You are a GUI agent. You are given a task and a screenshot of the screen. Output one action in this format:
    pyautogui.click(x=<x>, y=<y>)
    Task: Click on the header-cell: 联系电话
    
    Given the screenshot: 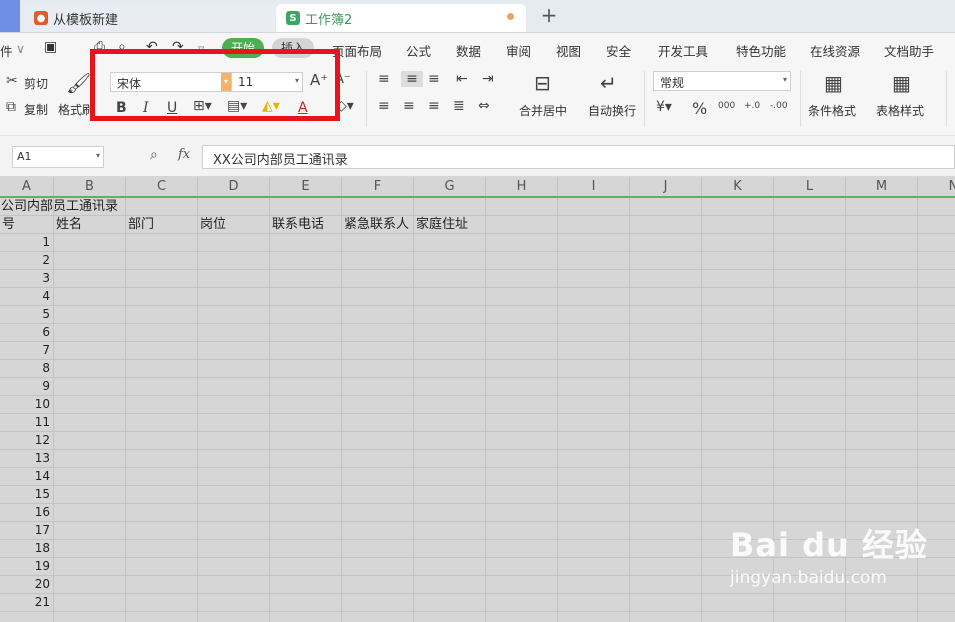 What is the action you would take?
    pyautogui.click(x=298, y=224)
    